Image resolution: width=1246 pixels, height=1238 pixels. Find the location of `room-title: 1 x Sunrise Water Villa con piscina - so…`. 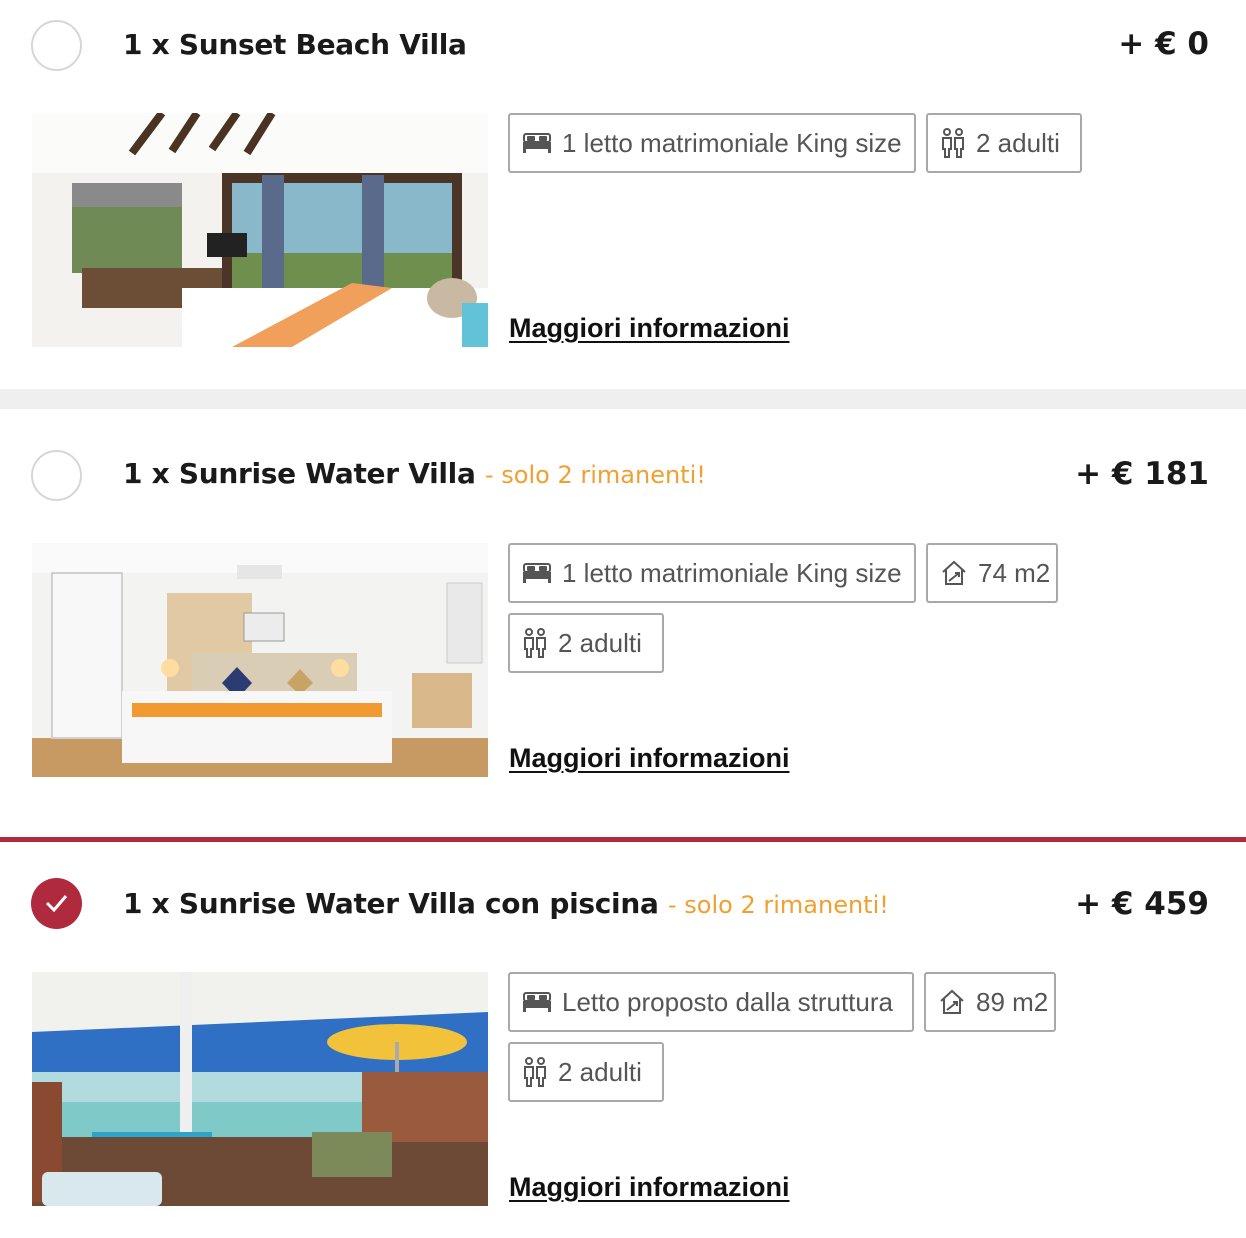

room-title: 1 x Sunrise Water Villa con piscina - so… is located at coordinates (506, 903).